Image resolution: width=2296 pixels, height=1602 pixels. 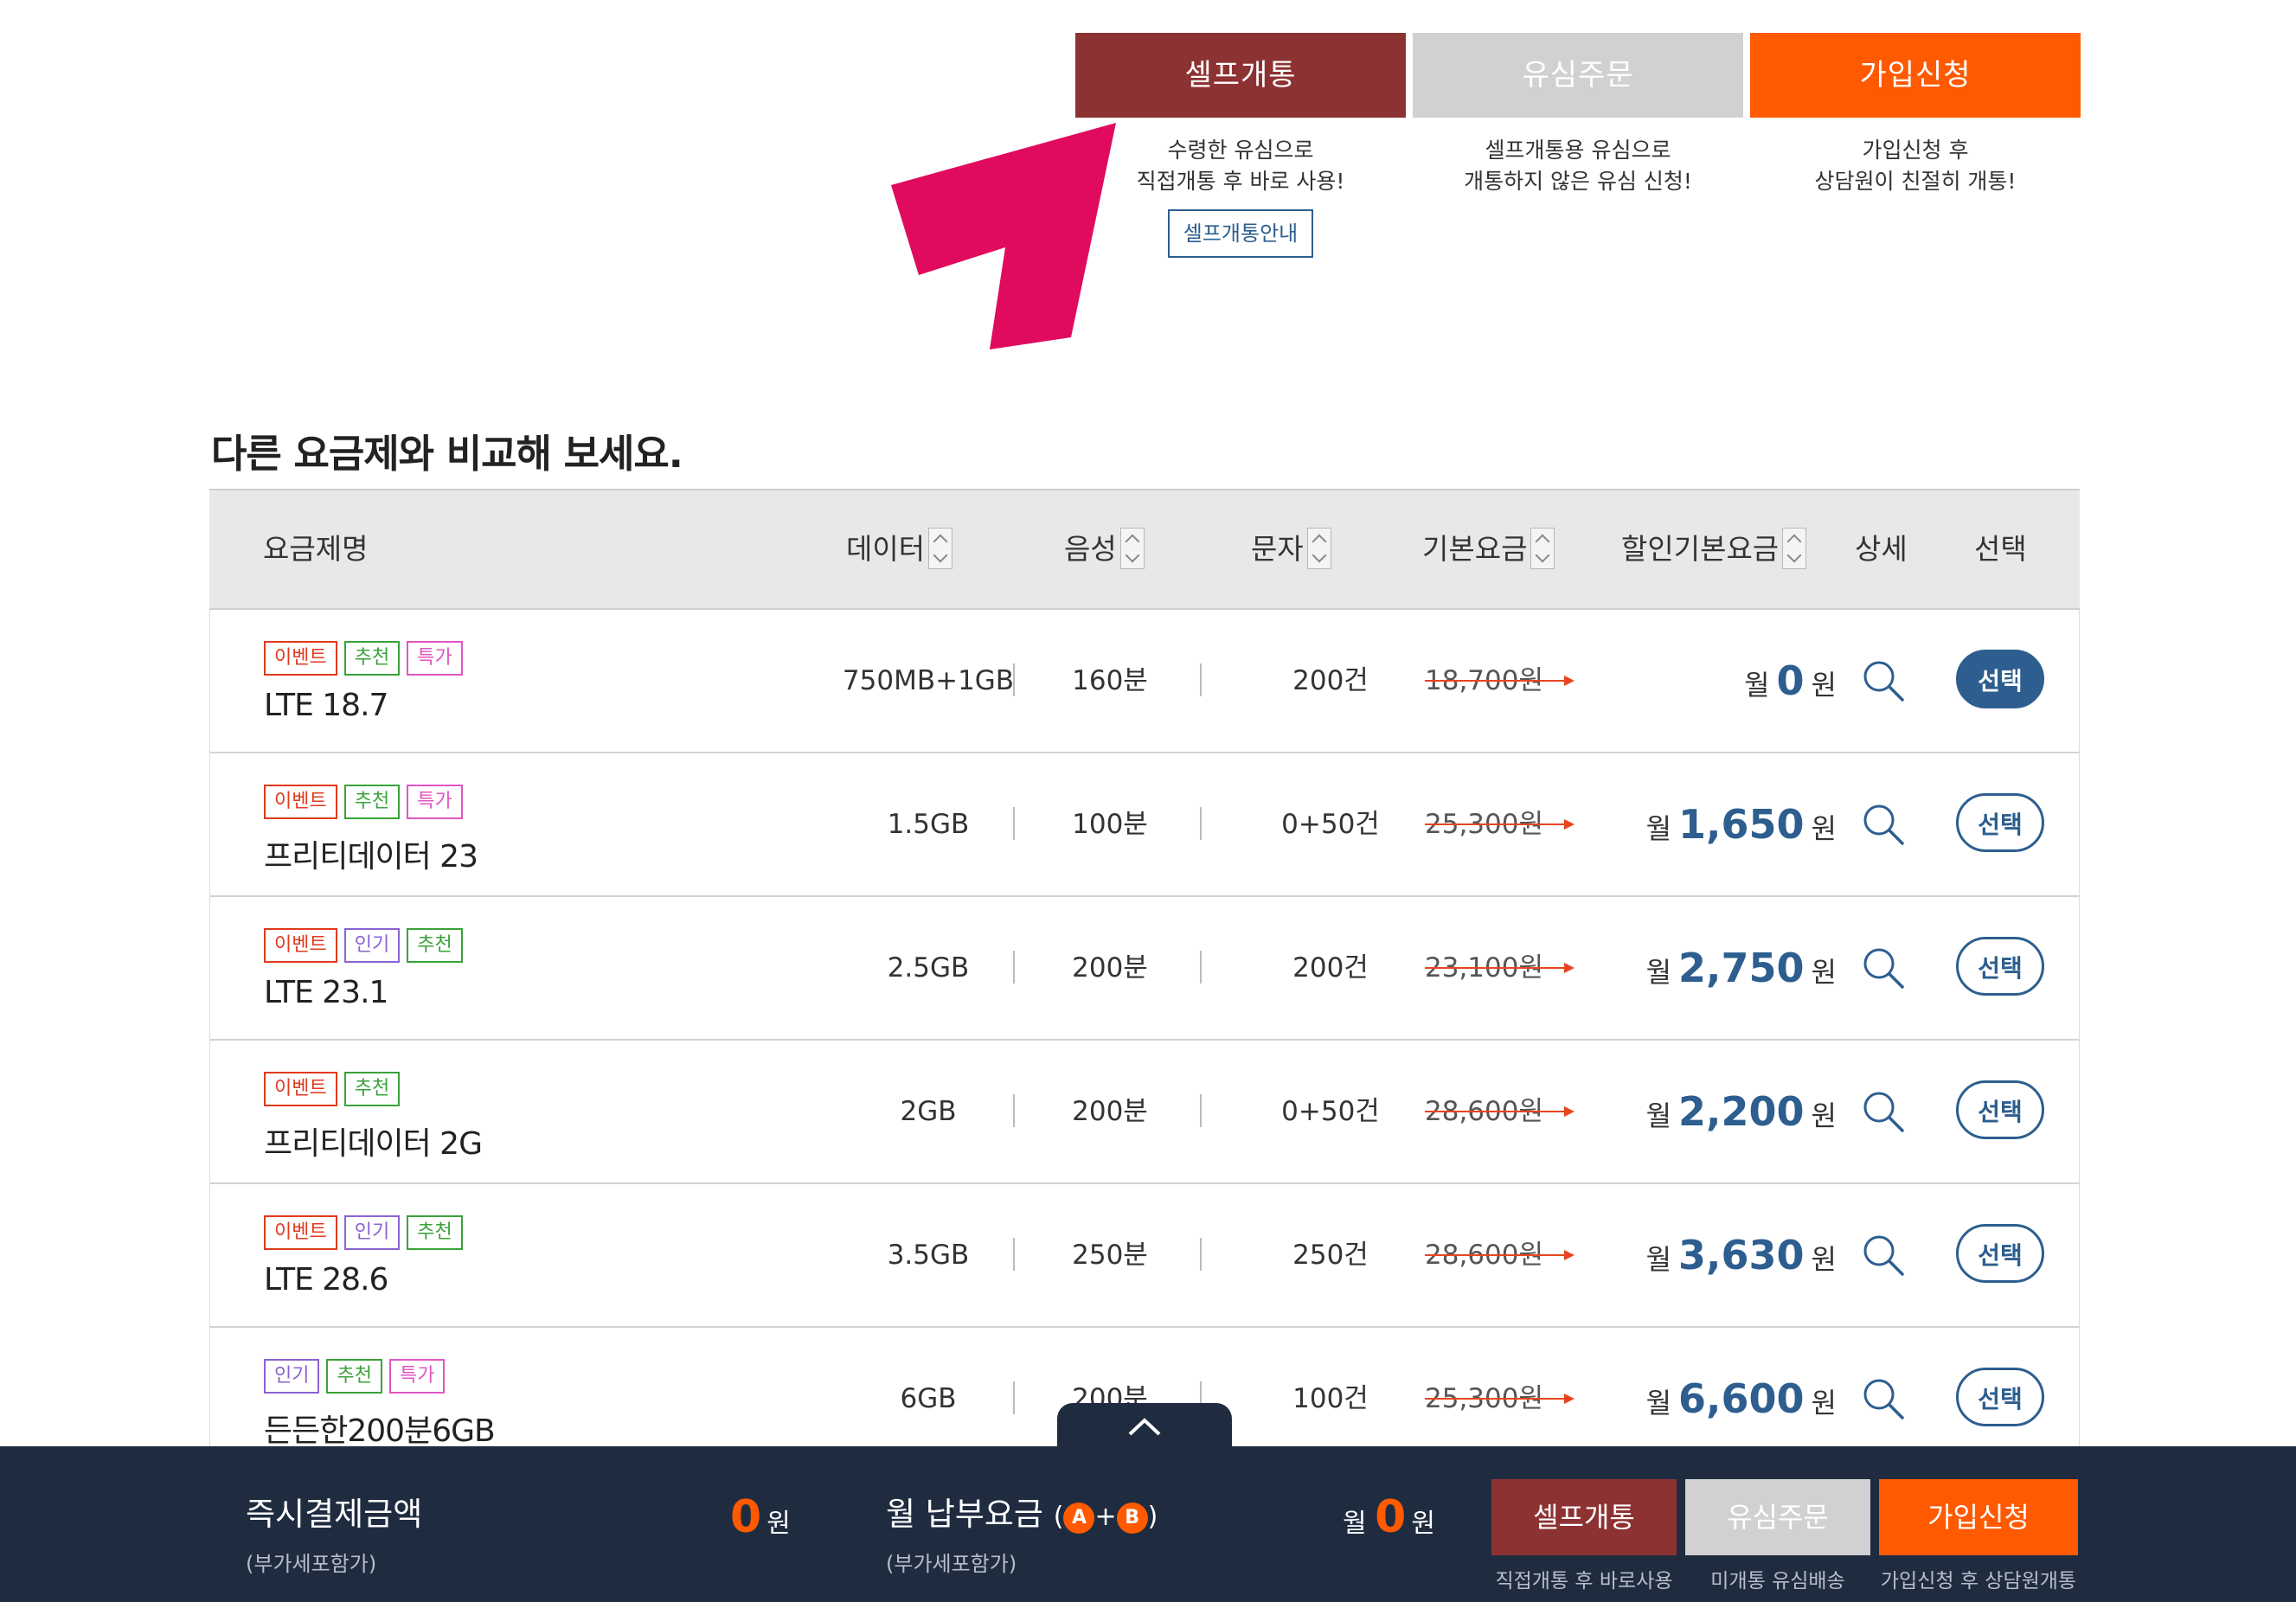 What do you see at coordinates (358, 1376) in the screenshot?
I see `plan-tags: 인기 추천 특가` at bounding box center [358, 1376].